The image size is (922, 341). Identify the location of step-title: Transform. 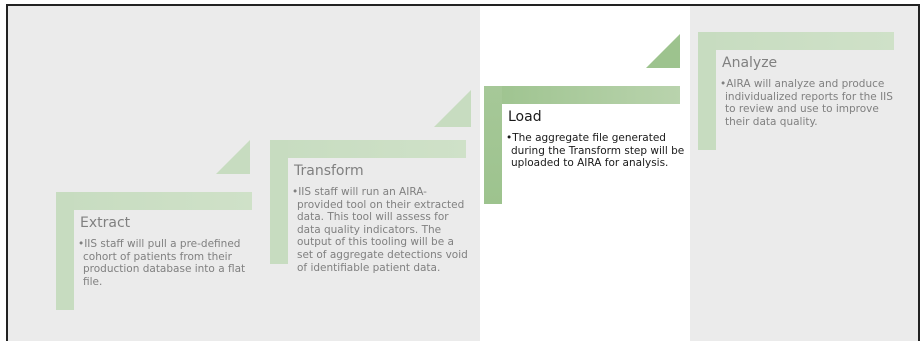
(329, 171).